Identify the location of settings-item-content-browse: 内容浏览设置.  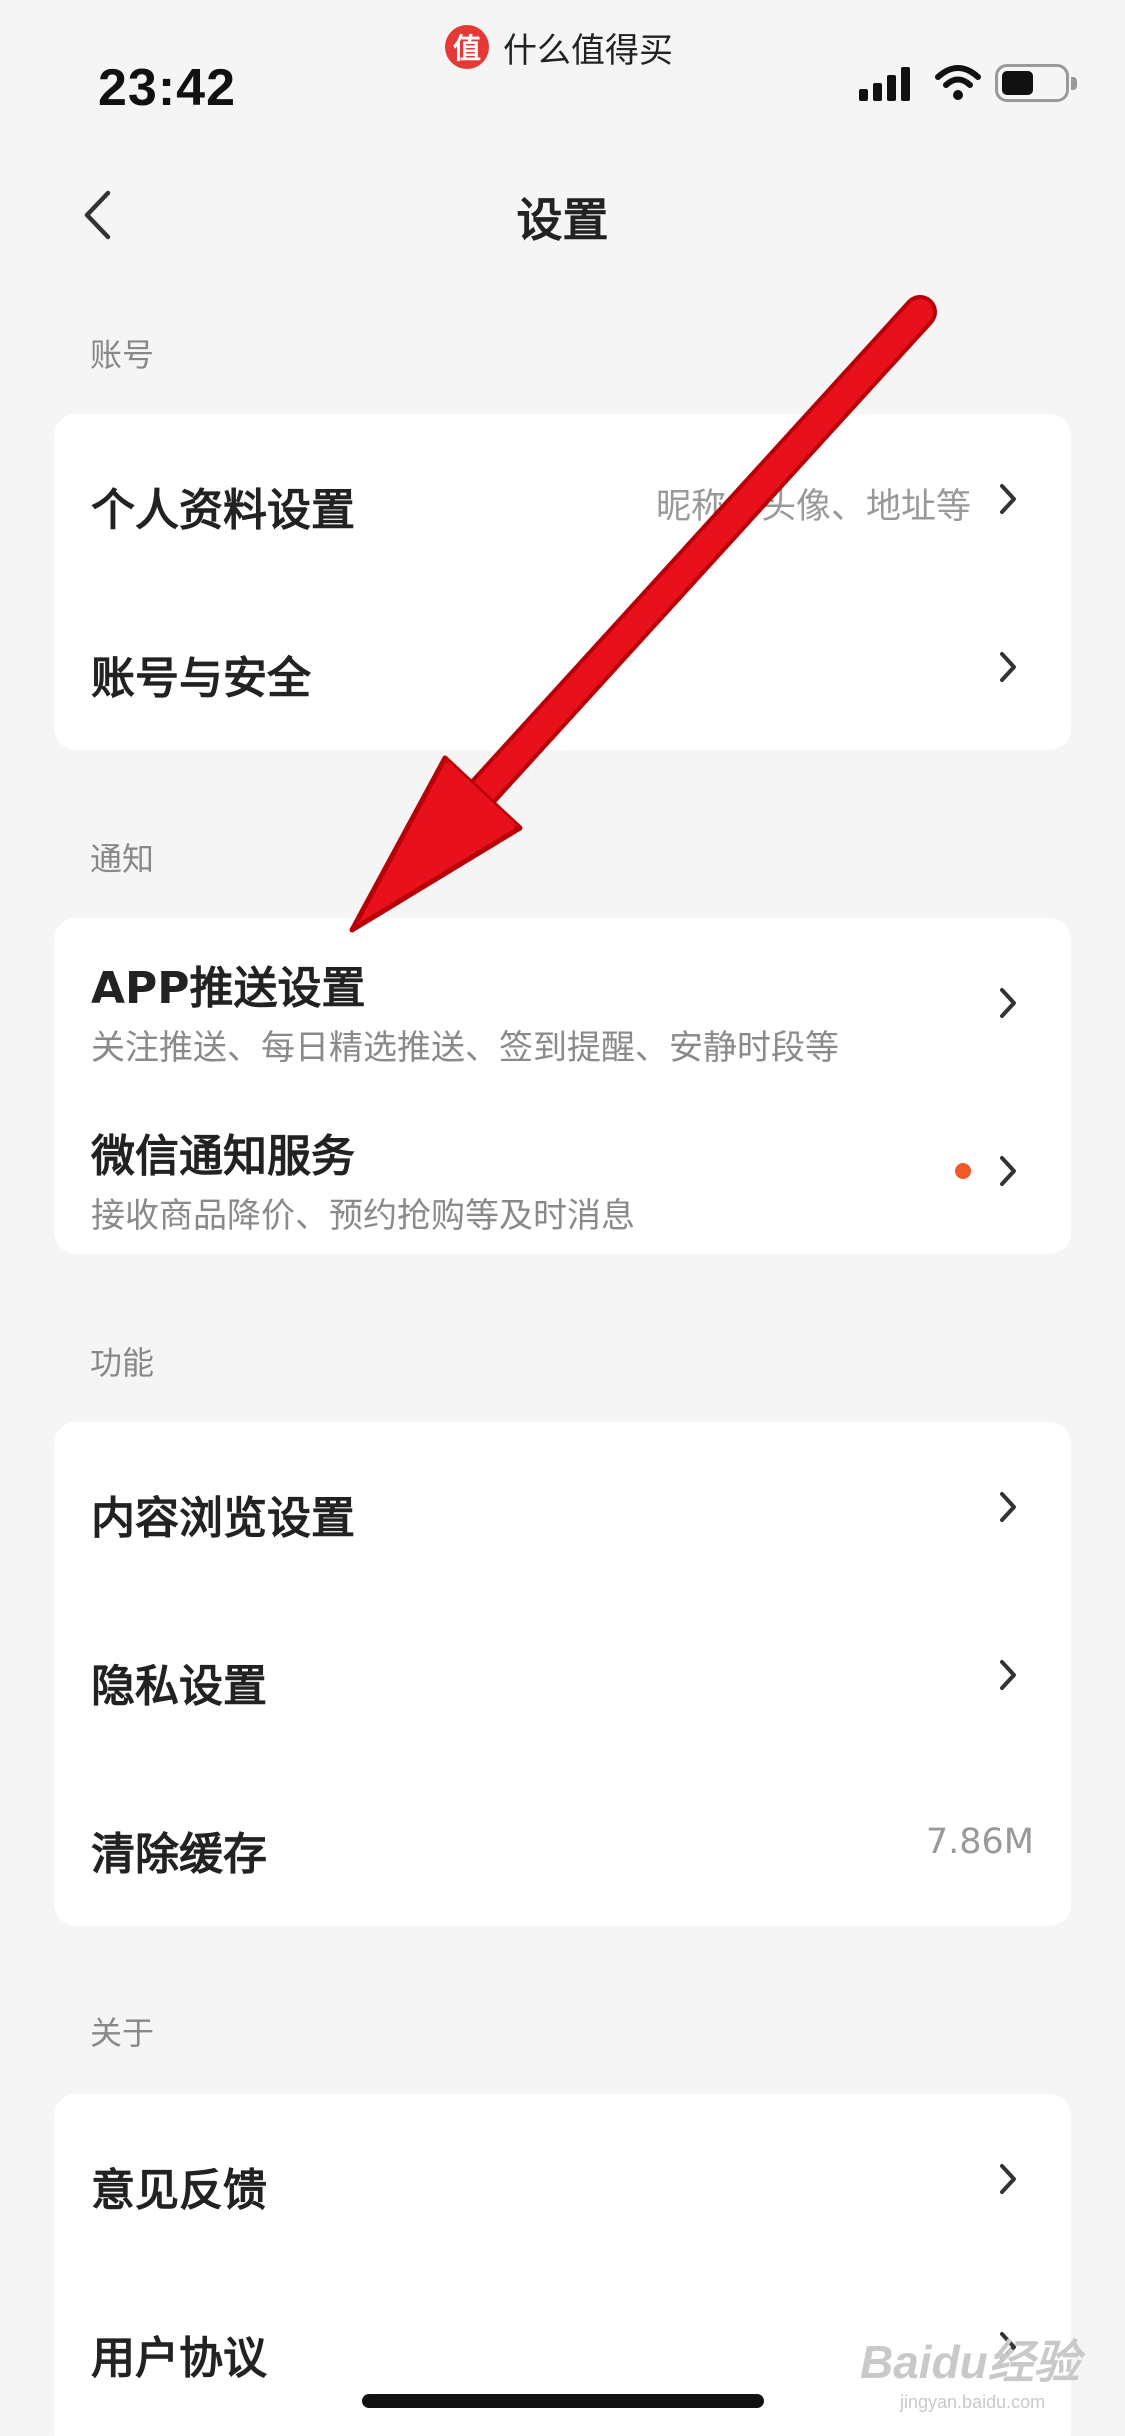
(562, 1506).